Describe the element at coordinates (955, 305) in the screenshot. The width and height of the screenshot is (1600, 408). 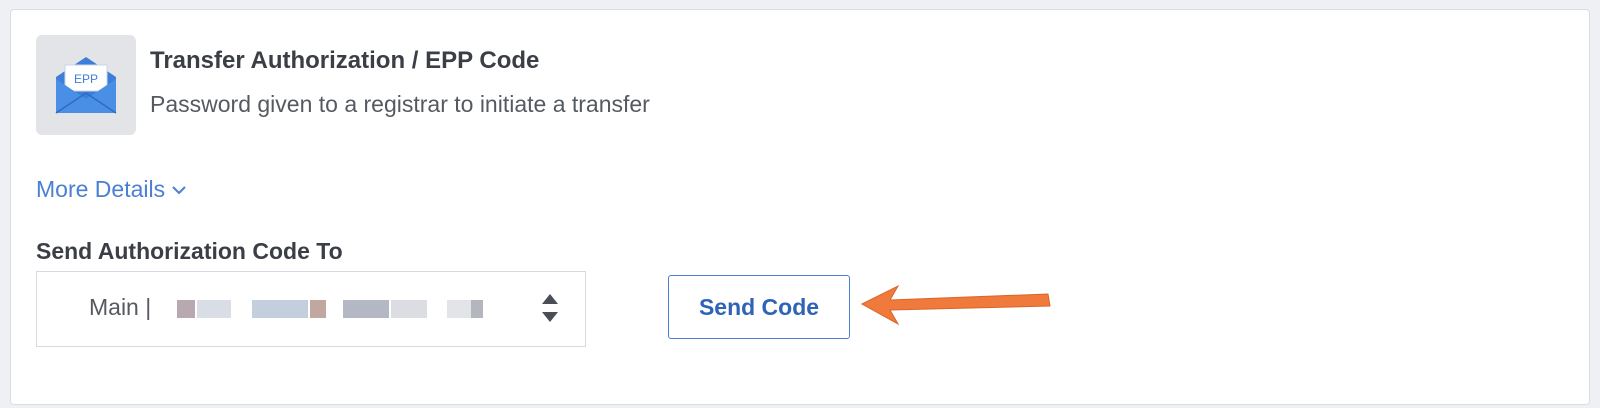
I see `annotation-arrow-icon` at that location.